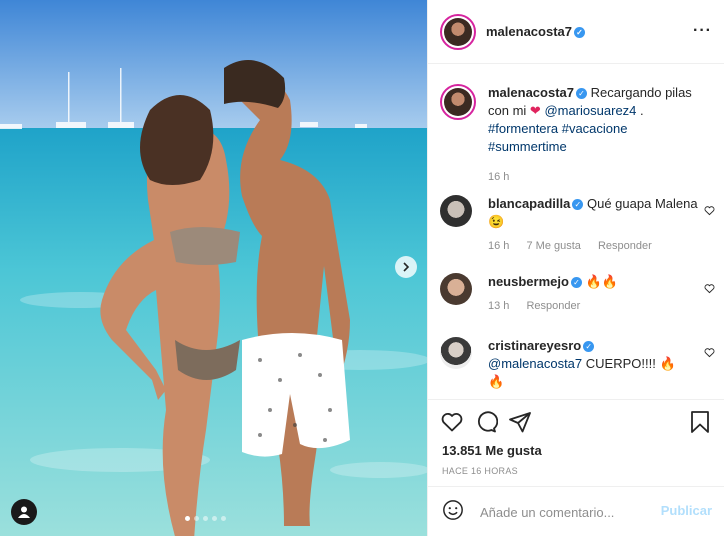 The width and height of the screenshot is (724, 536). Describe the element at coordinates (458, 32) in the screenshot. I see `author-avatar` at that location.